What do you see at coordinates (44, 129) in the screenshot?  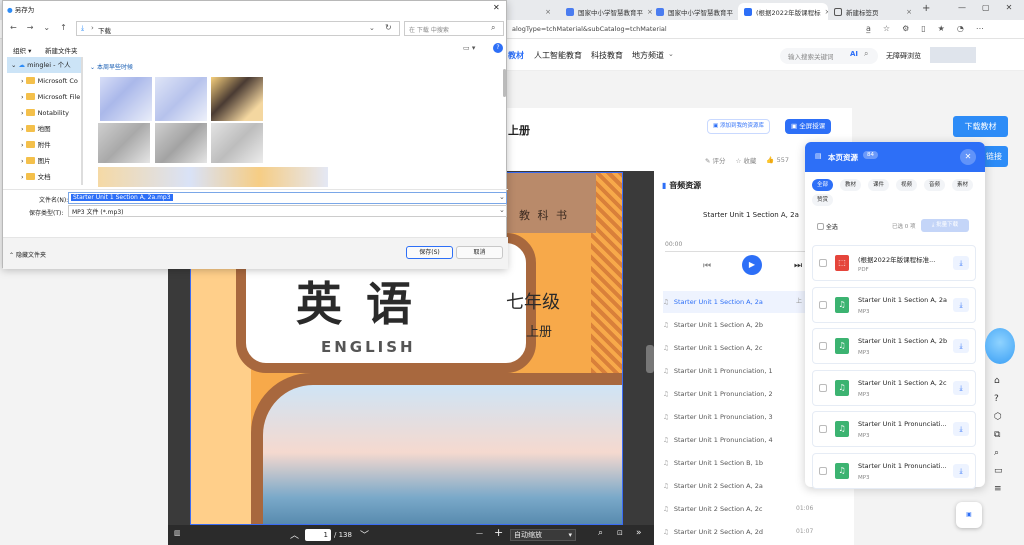 I see `tree-item: › 地图` at bounding box center [44, 129].